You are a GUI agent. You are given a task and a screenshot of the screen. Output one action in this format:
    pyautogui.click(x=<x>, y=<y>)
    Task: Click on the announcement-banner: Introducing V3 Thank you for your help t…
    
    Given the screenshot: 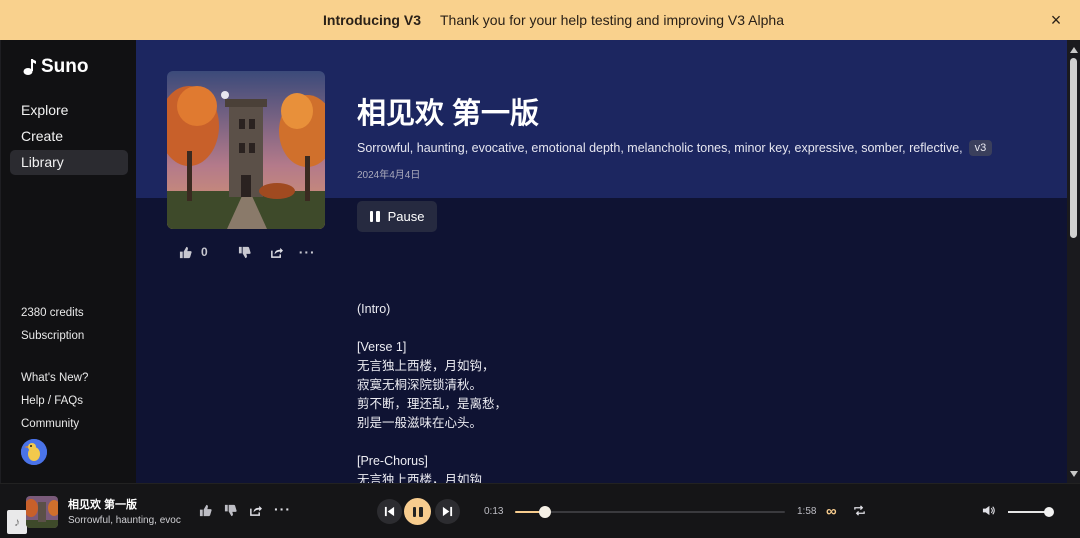 What is the action you would take?
    pyautogui.click(x=540, y=20)
    